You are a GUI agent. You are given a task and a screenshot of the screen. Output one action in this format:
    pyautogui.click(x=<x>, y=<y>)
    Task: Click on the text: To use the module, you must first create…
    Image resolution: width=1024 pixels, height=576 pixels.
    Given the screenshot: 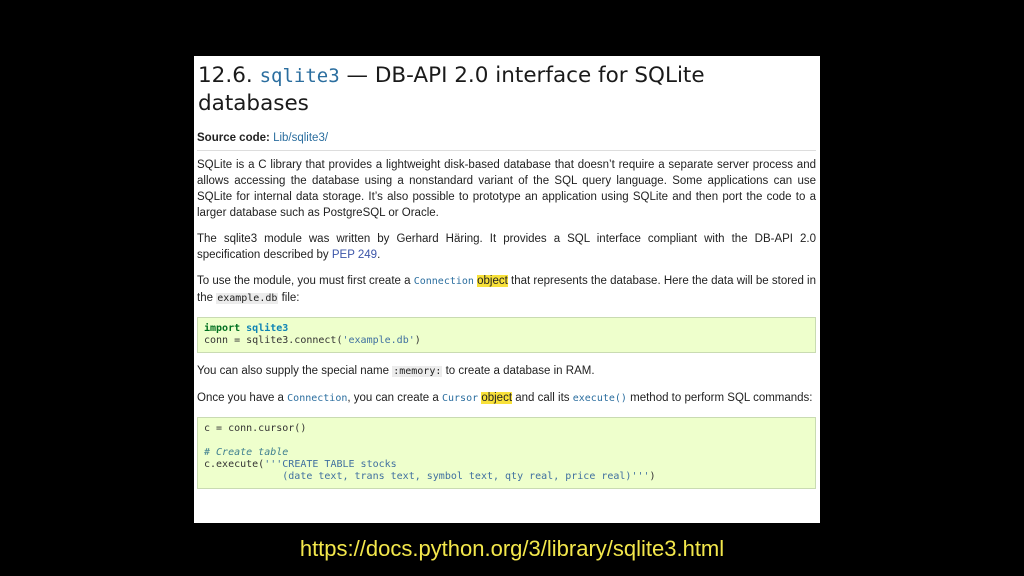 What is the action you would take?
    pyautogui.click(x=305, y=281)
    